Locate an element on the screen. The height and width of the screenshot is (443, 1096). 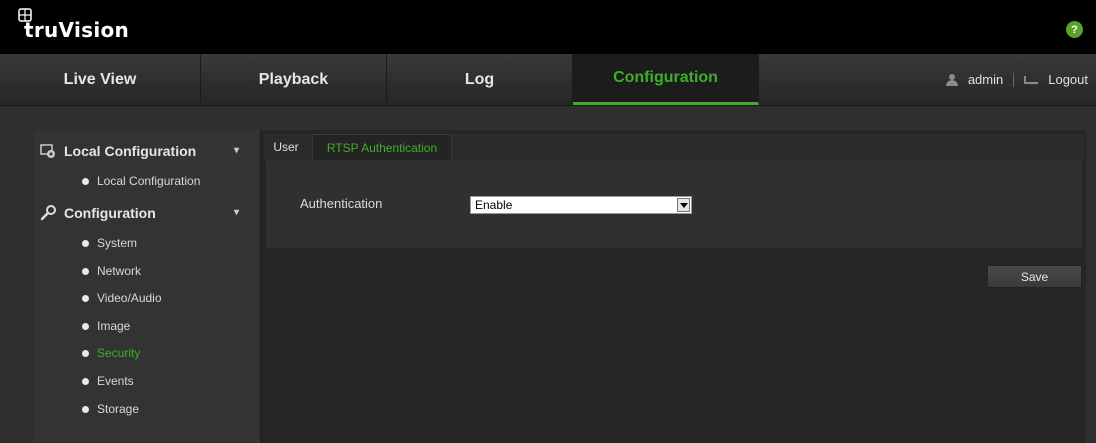
sidebar-item-system: System is located at coordinates (109, 243).